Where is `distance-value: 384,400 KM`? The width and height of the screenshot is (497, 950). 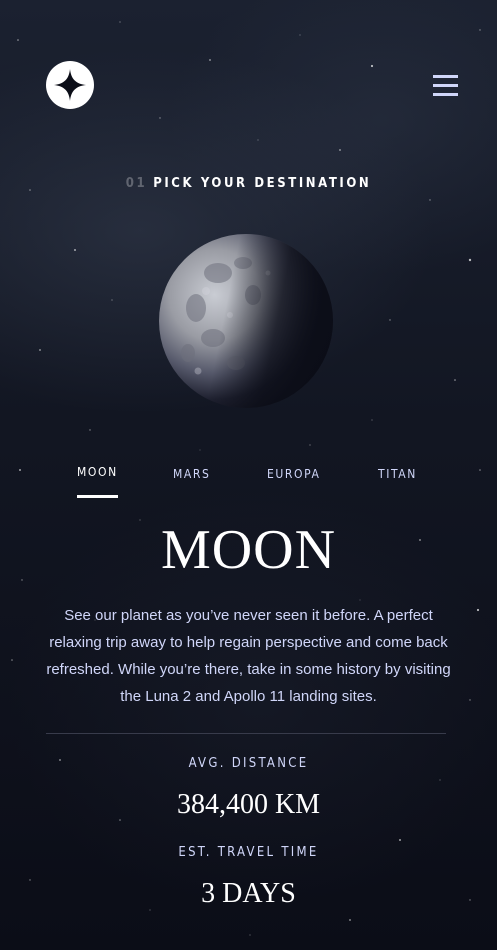
distance-value: 384,400 KM is located at coordinates (248, 804).